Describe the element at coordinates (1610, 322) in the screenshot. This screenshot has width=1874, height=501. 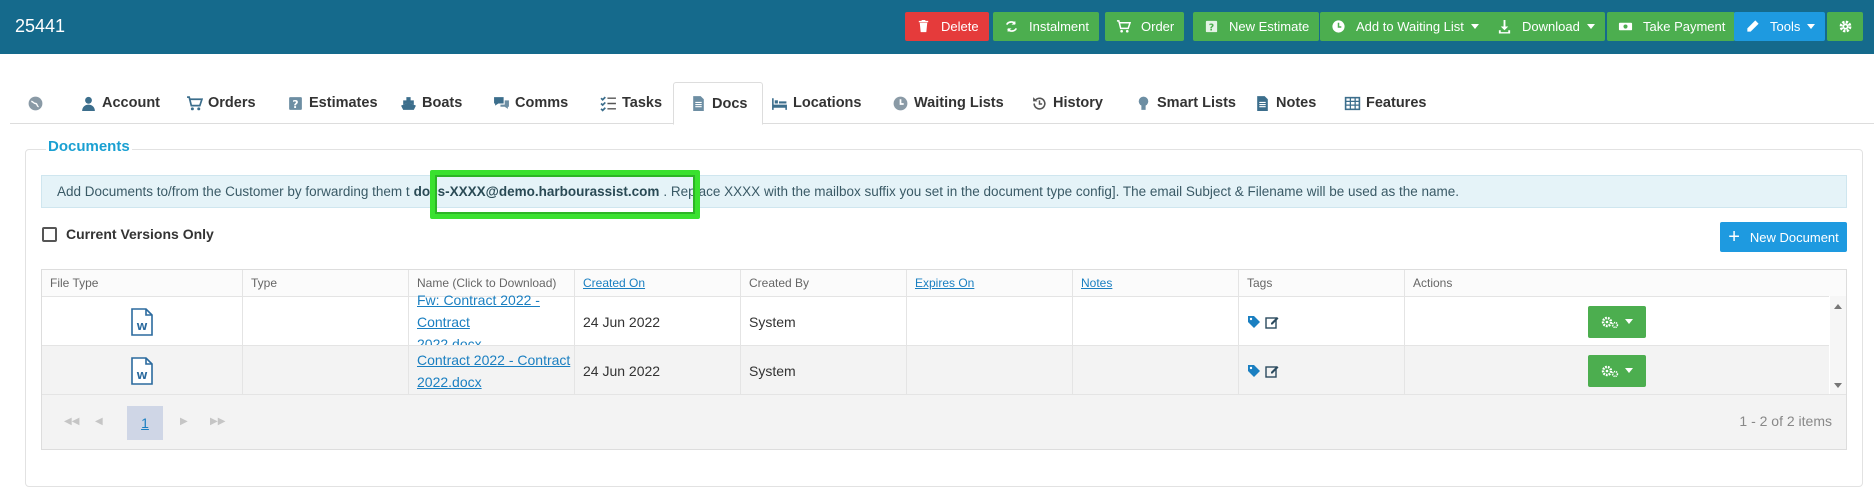
I see `gears-icon` at that location.